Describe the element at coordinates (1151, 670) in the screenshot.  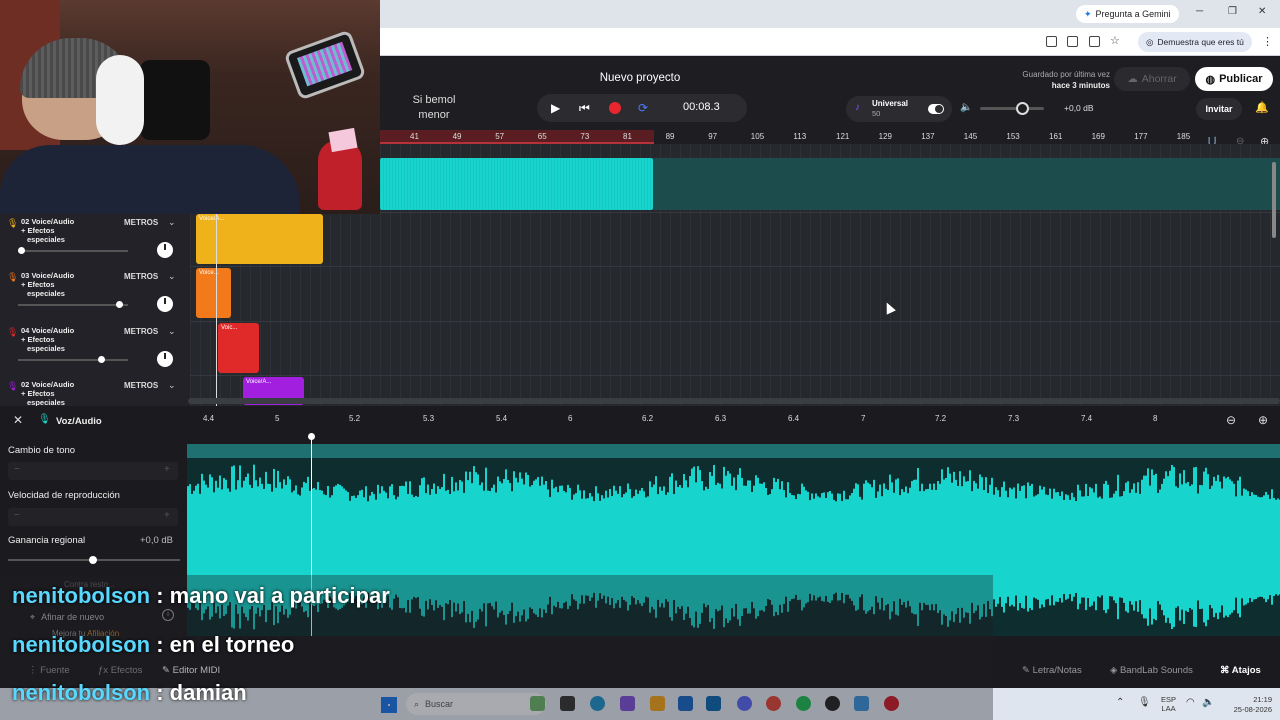
I see `tab-bandlab-sounds: ◈ BandLab Sounds` at that location.